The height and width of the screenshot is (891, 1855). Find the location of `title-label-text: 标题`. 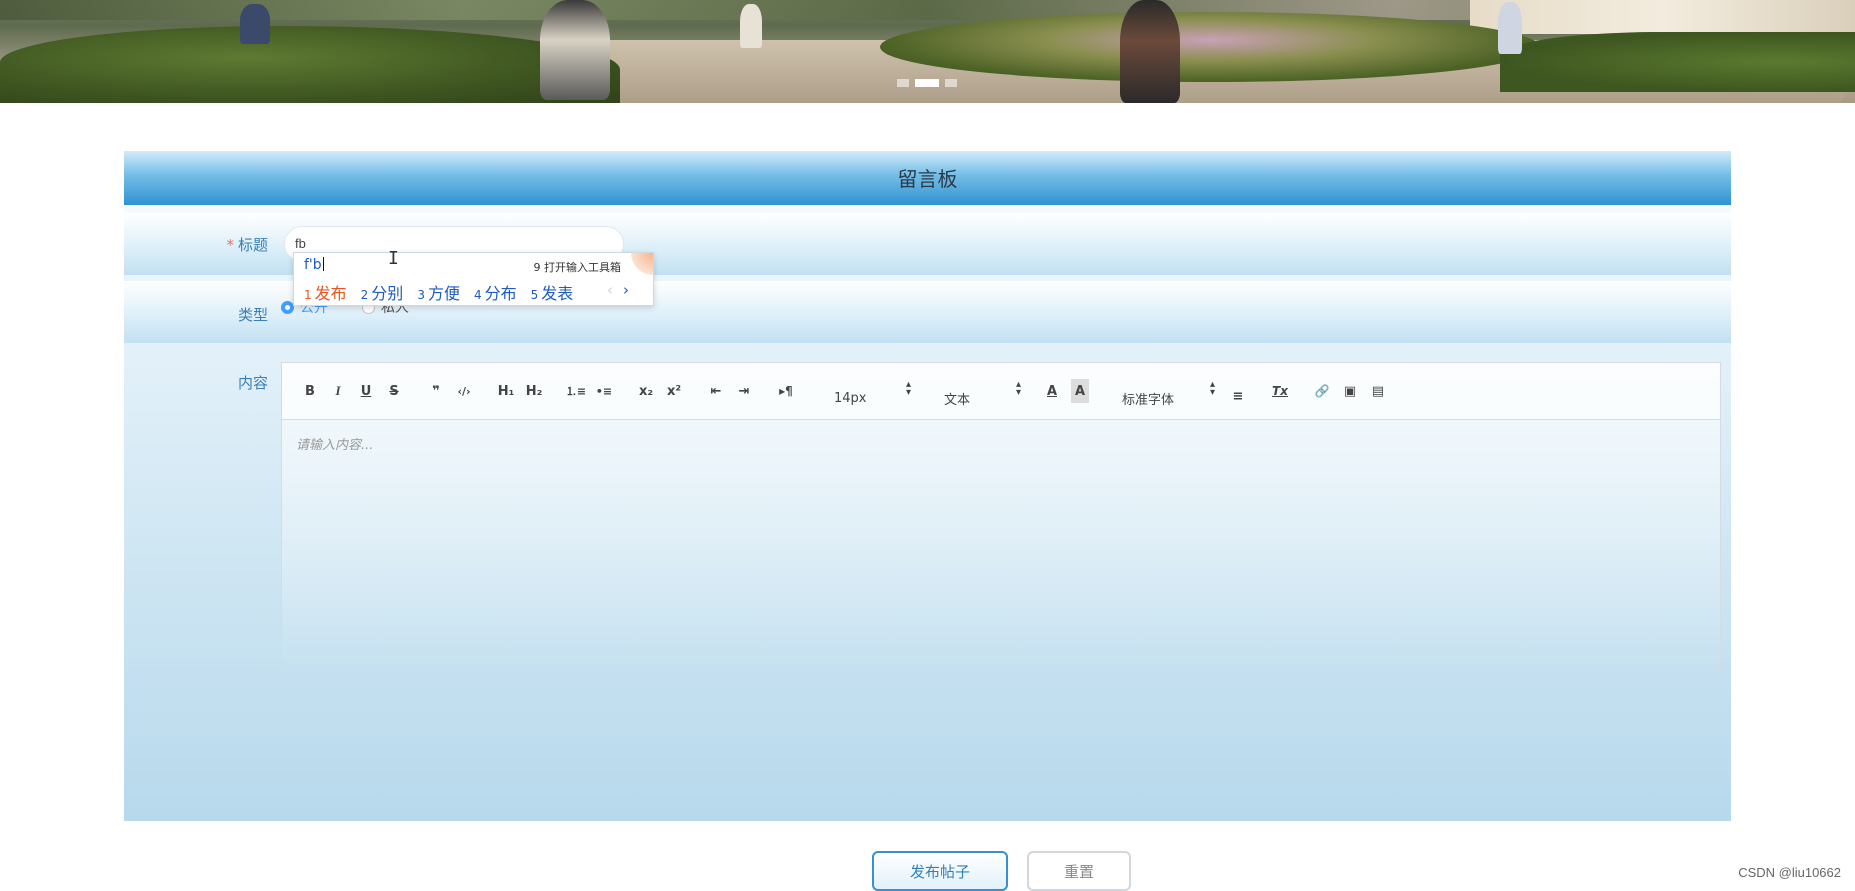

title-label-text: 标题 is located at coordinates (252, 245).